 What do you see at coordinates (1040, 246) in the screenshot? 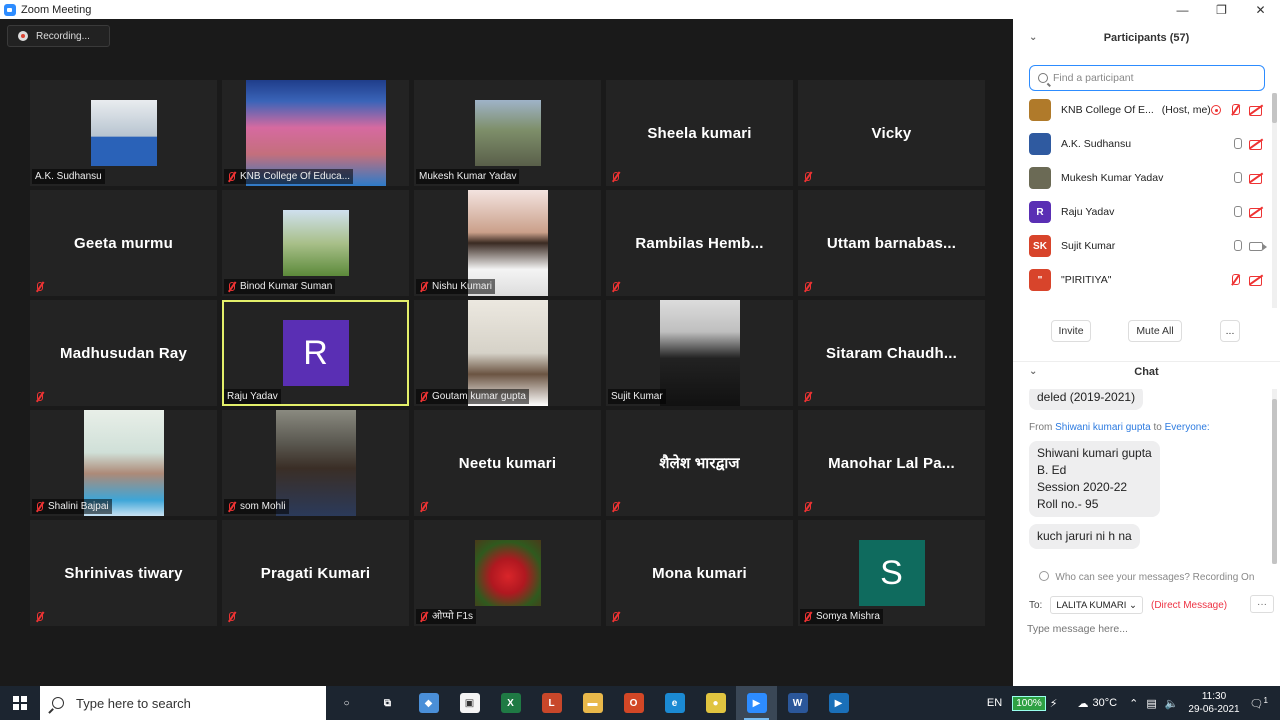
I see `avatar: SK` at bounding box center [1040, 246].